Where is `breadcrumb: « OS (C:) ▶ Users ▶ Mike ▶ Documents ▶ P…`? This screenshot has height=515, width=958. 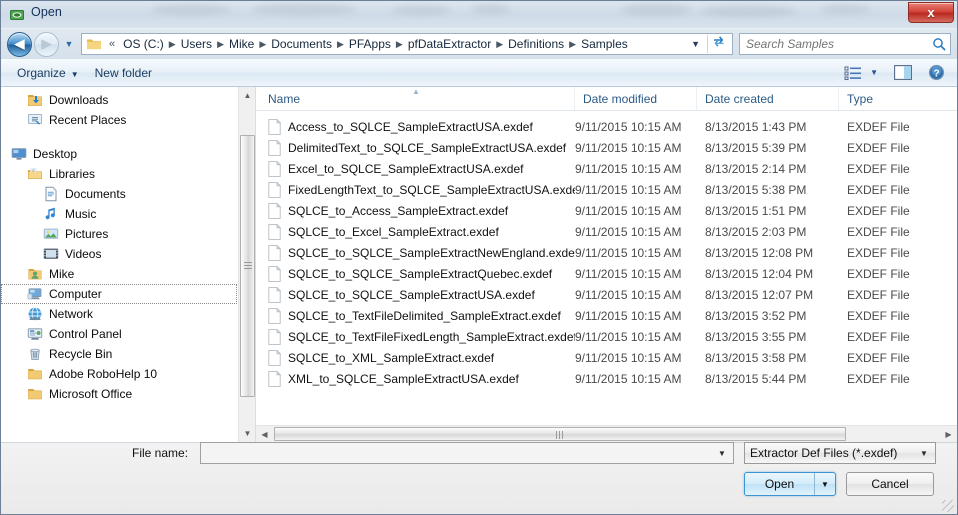
breadcrumb: « OS (C:) ▶ Users ▶ Mike ▶ Documents ▶ P… is located at coordinates (407, 44).